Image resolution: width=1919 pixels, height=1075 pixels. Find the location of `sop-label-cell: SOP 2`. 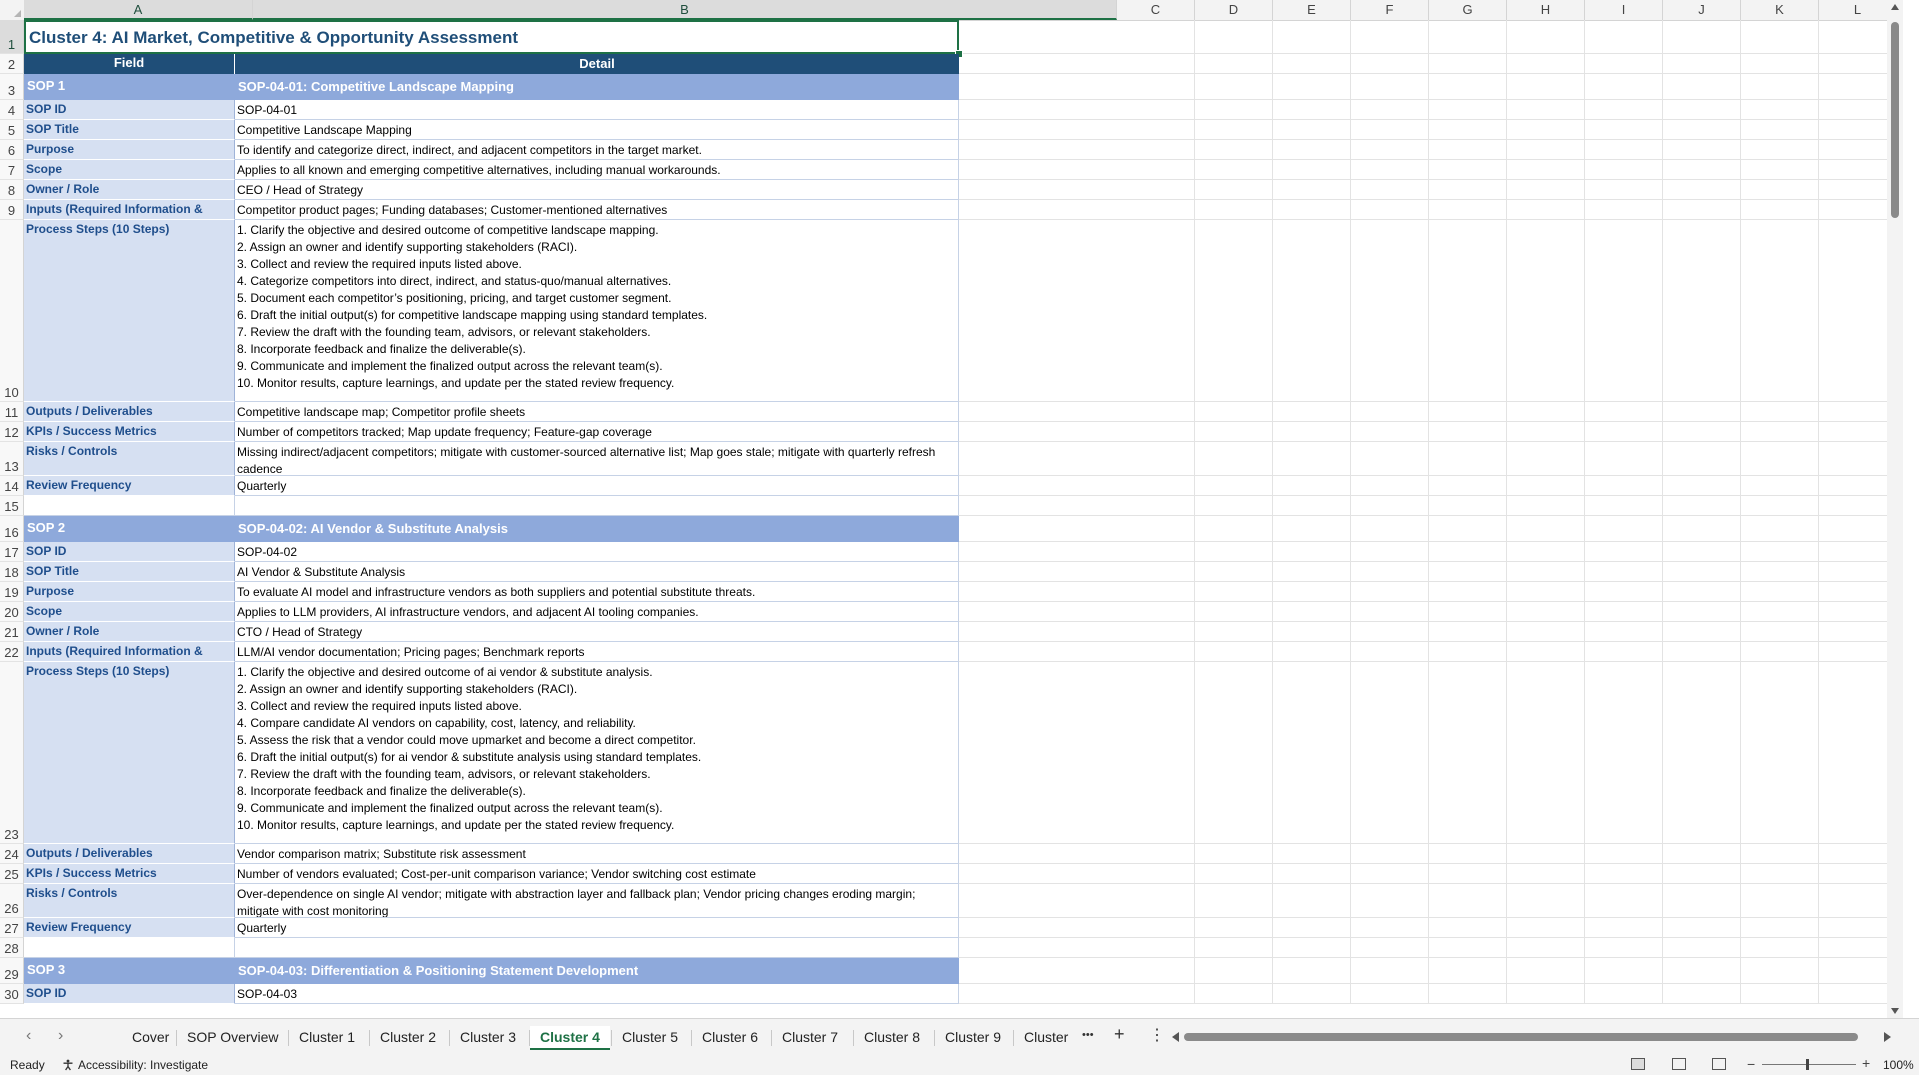

sop-label-cell: SOP 2 is located at coordinates (129, 529).